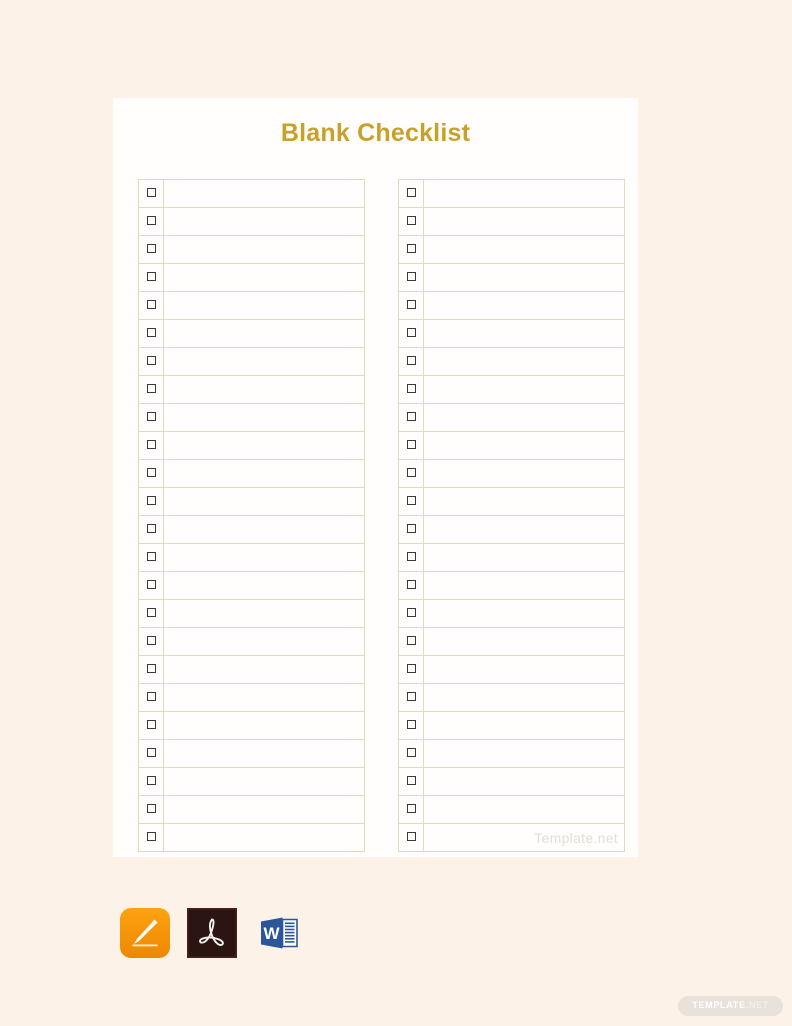 The image size is (792, 1026). What do you see at coordinates (524, 837) in the screenshot?
I see `checklist-item-input: Template.net` at bounding box center [524, 837].